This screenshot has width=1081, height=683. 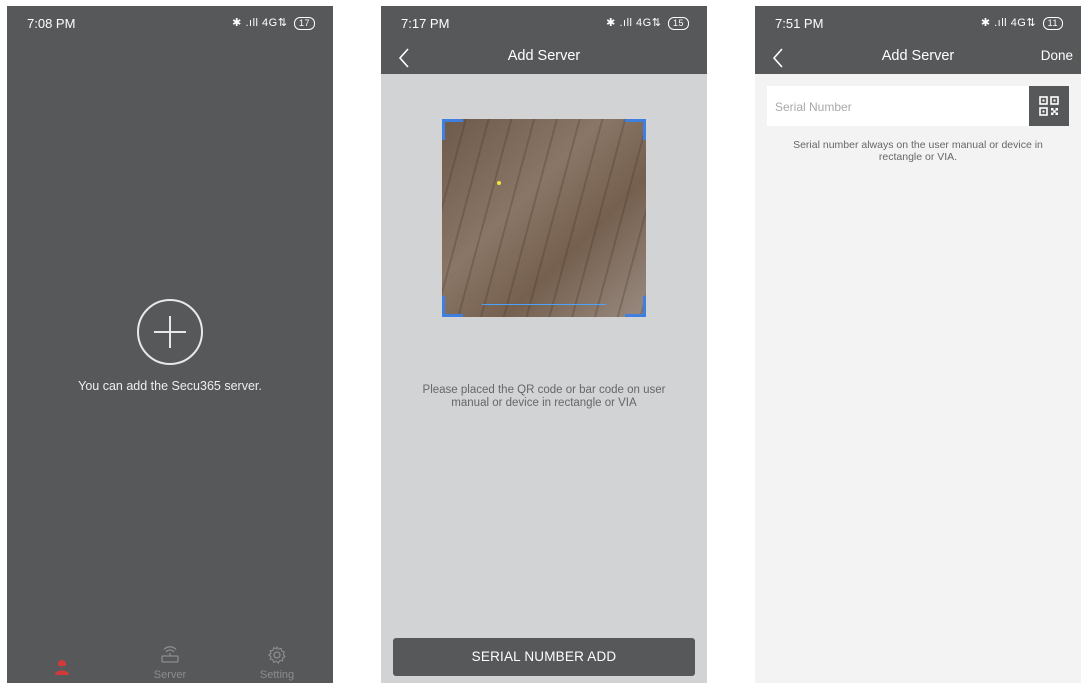 What do you see at coordinates (544, 304) in the screenshot?
I see `scan-line` at bounding box center [544, 304].